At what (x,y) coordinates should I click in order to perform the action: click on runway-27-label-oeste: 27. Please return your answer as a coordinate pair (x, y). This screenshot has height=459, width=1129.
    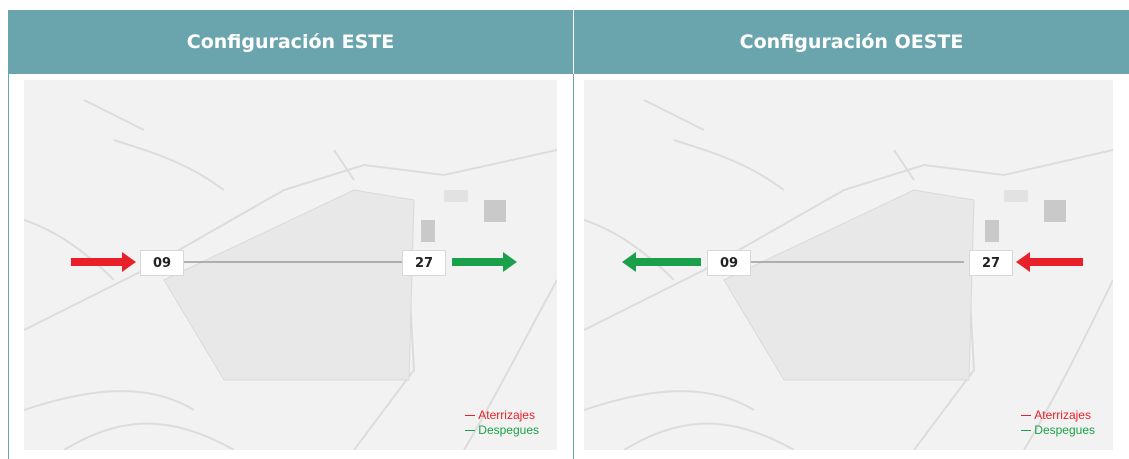
    Looking at the image, I should click on (991, 263).